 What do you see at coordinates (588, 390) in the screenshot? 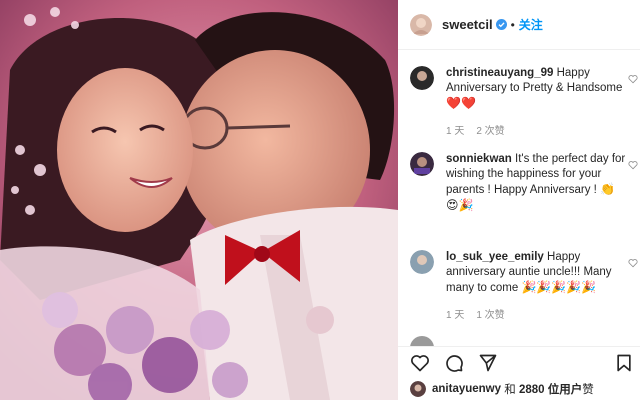
I see `likes-suffix: 赞` at bounding box center [588, 390].